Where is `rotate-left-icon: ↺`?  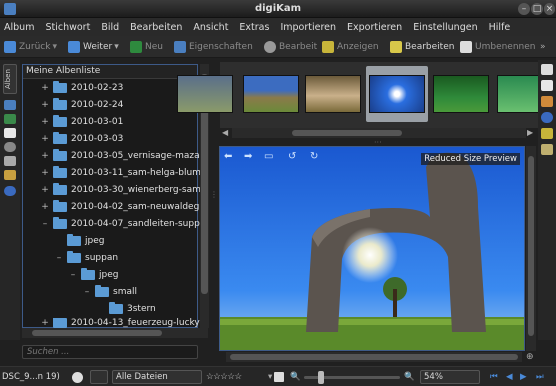 rotate-left-icon: ↺ is located at coordinates (292, 156).